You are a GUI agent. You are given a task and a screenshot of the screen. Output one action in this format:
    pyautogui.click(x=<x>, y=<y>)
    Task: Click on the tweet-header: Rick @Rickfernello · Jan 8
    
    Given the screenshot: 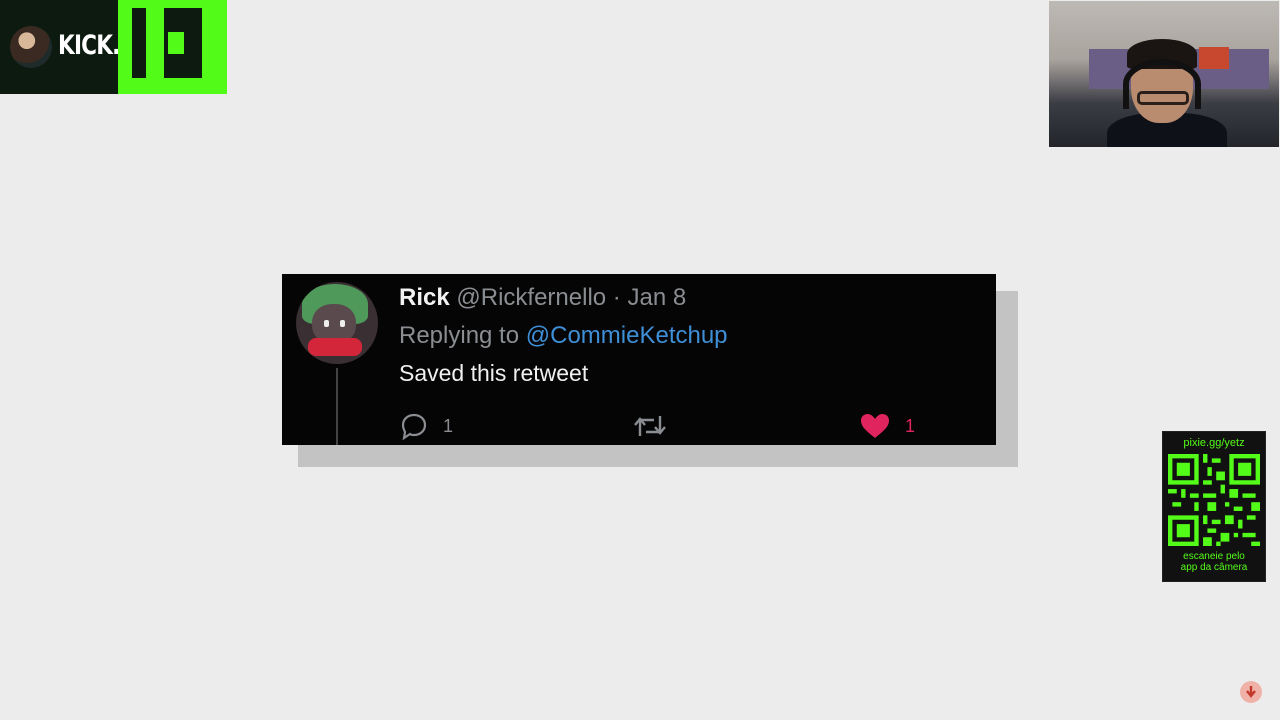 What is the action you would take?
    pyautogui.click(x=542, y=298)
    